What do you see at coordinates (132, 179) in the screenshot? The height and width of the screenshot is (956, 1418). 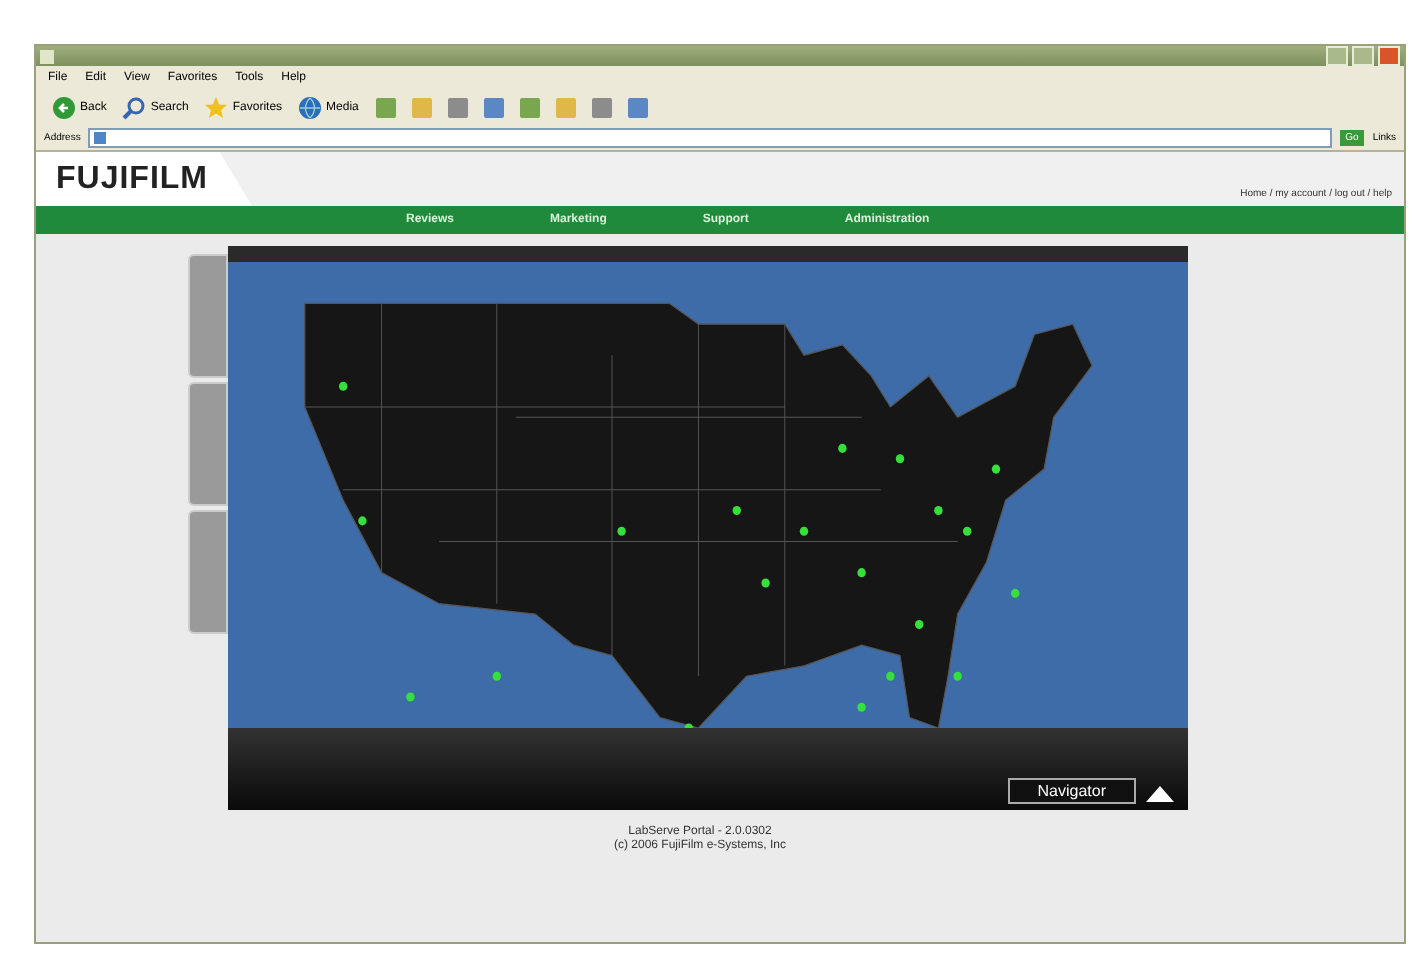 I see `logo-text: FUJIFILM` at bounding box center [132, 179].